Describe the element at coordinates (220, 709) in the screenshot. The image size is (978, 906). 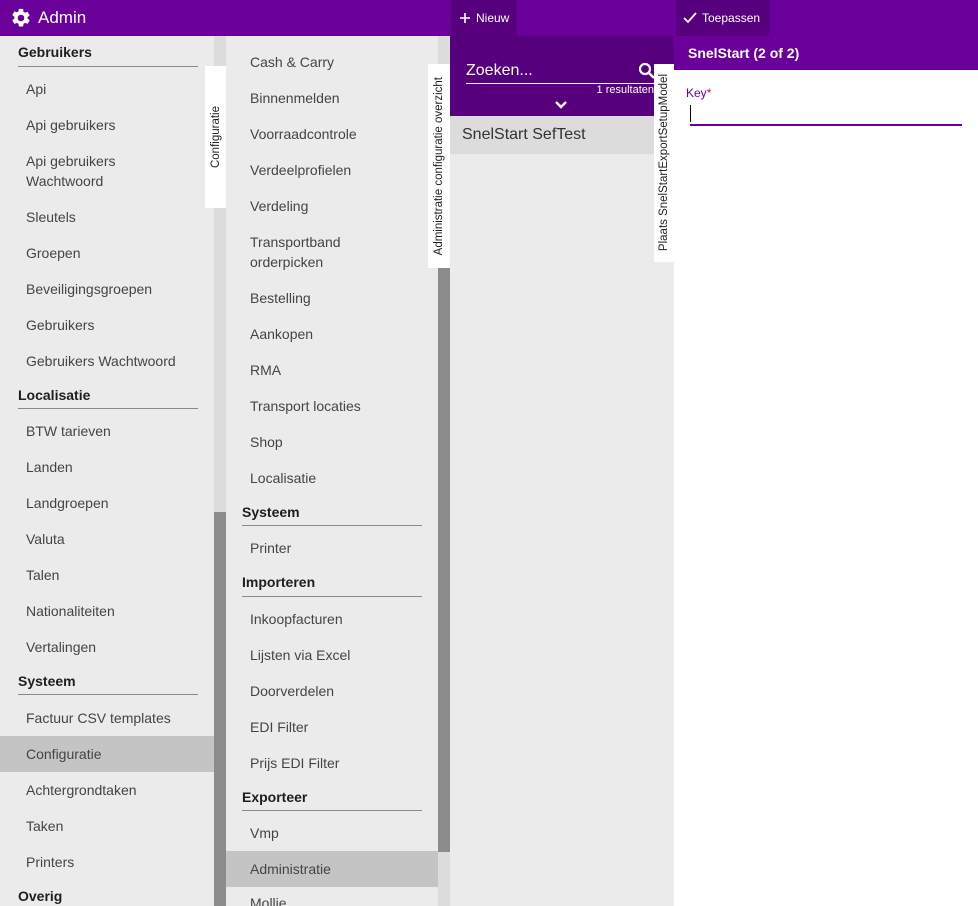
I see `sidebar-scrollbar-thumb` at that location.